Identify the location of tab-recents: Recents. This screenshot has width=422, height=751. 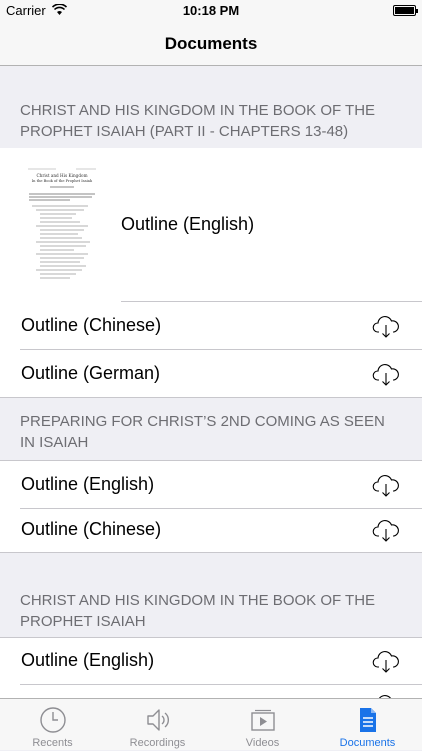
(52, 725).